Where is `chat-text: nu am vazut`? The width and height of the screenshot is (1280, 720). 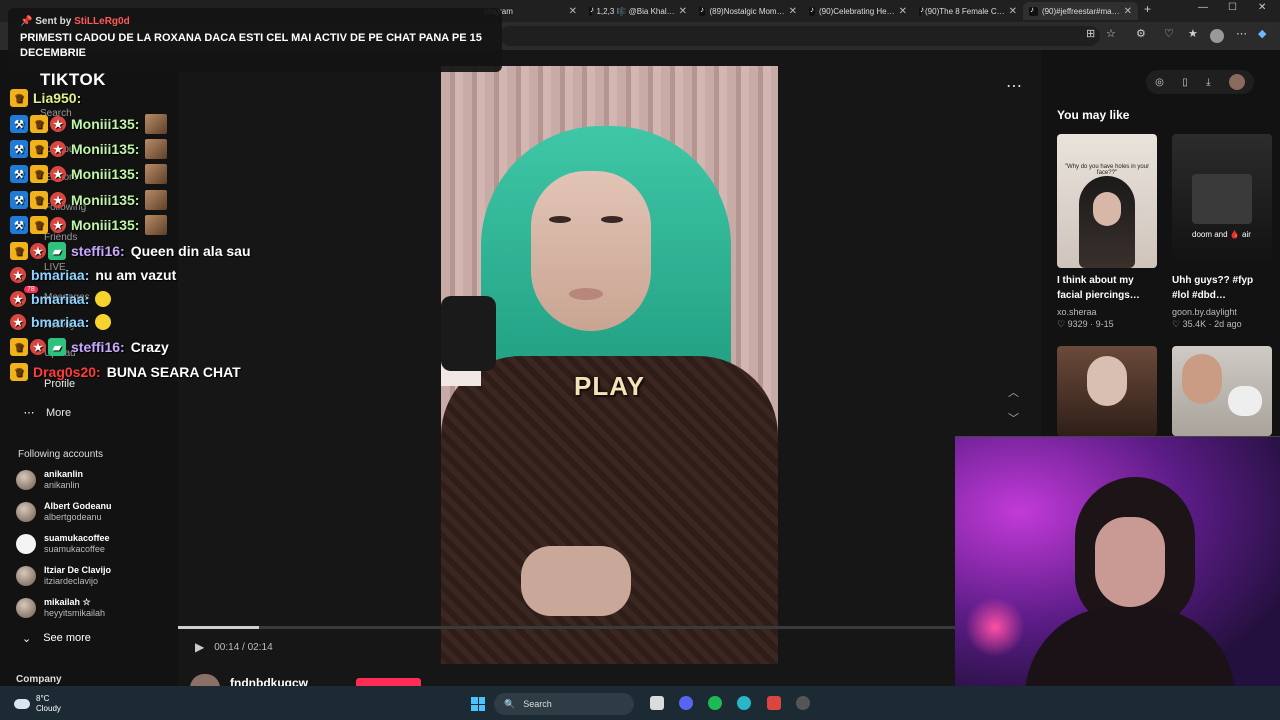 chat-text: nu am vazut is located at coordinates (136, 275).